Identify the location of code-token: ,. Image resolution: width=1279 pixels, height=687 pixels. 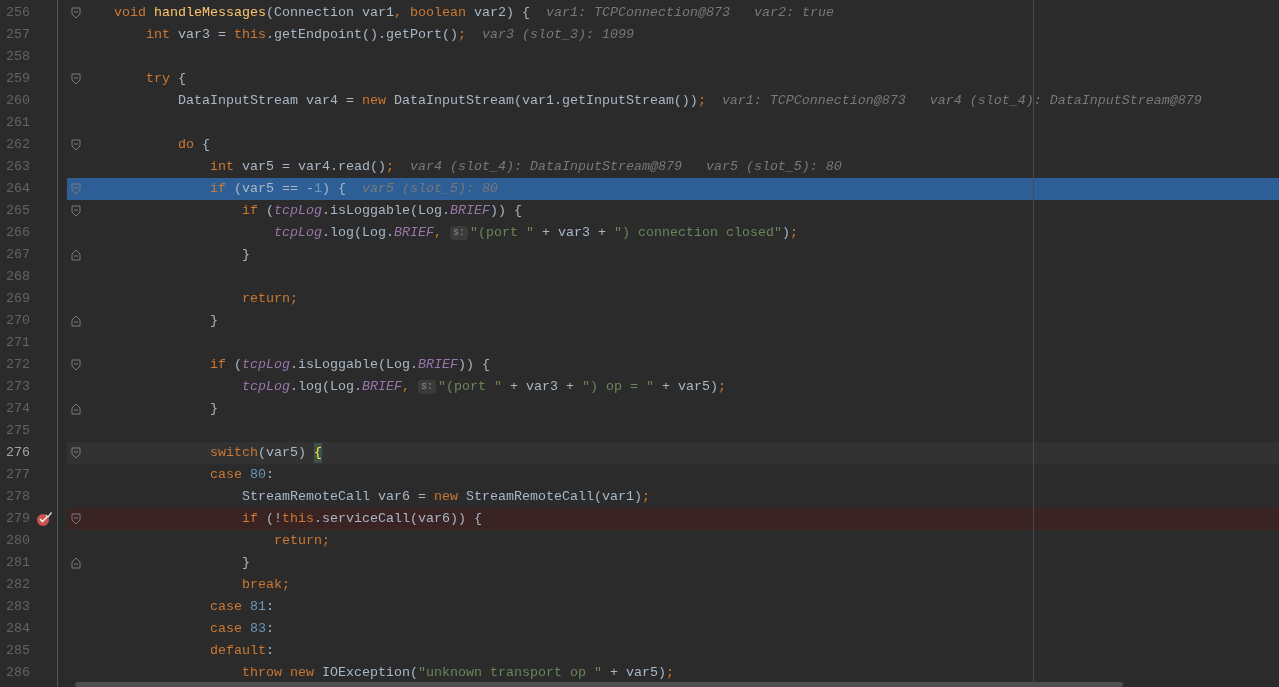
(406, 387).